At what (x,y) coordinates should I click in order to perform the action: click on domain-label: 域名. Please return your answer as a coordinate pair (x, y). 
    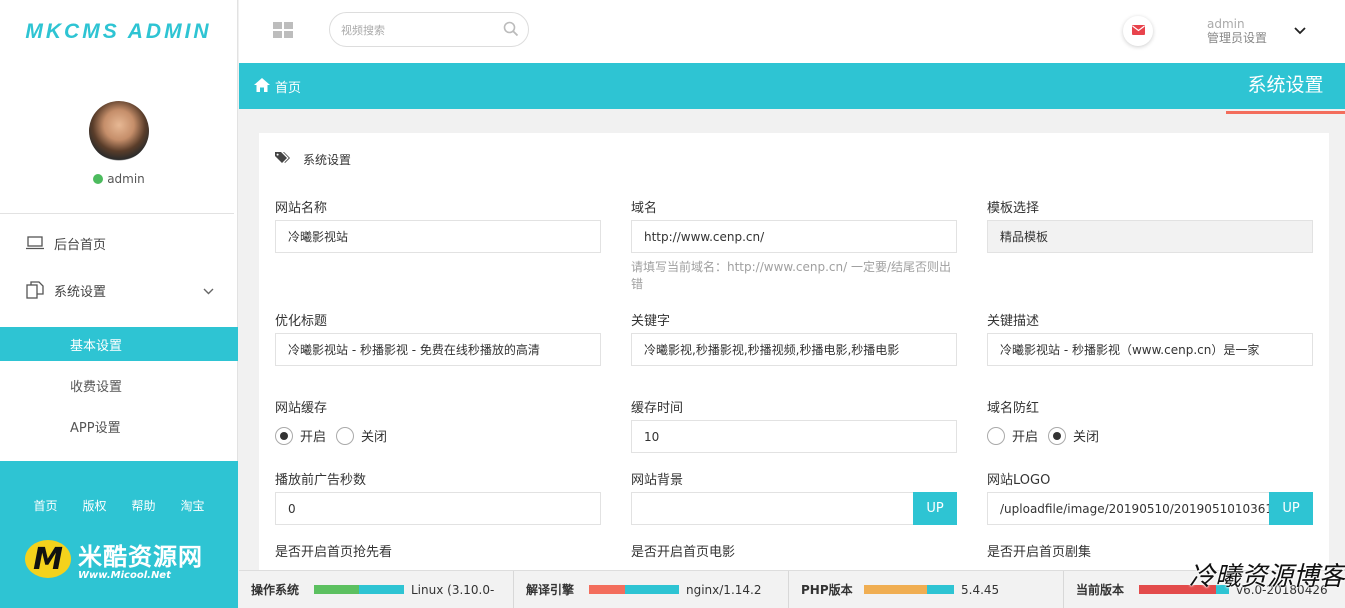
    Looking at the image, I should click on (644, 208).